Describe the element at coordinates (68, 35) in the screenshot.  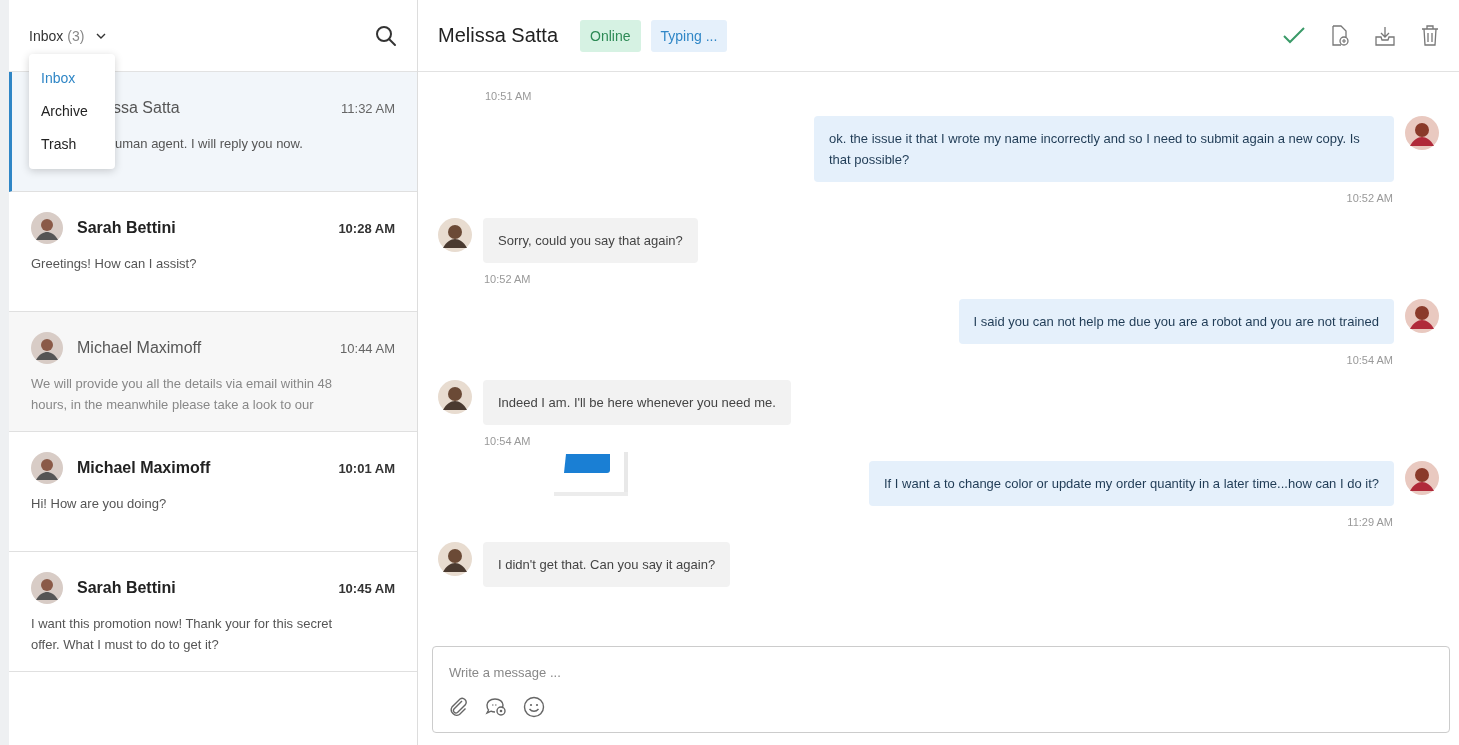
I see `folder-dropdown: Inbox (3)` at that location.